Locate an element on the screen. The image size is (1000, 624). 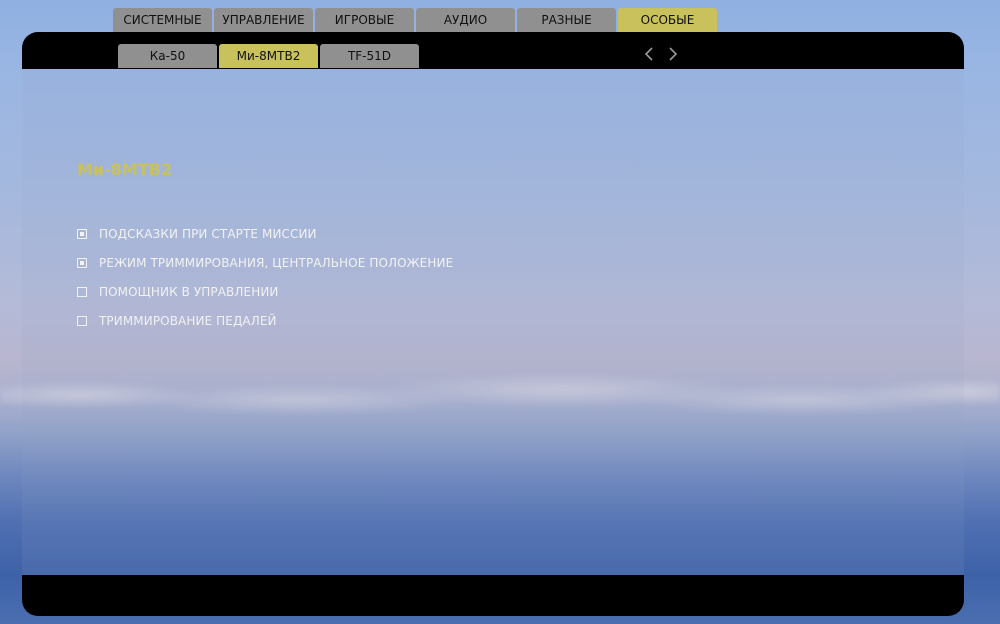
tab-module-ka50: Ка-50 is located at coordinates (167, 56).